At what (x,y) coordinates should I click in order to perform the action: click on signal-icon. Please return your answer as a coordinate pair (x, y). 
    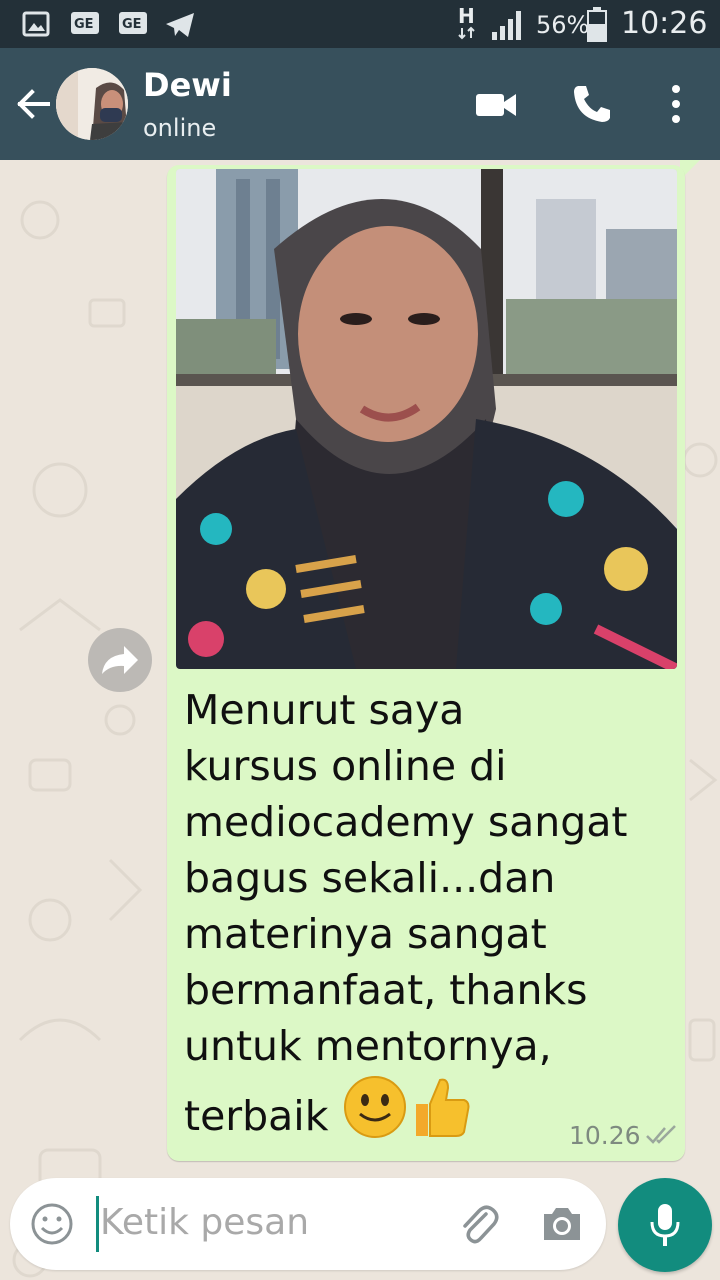
    Looking at the image, I should click on (506, 25).